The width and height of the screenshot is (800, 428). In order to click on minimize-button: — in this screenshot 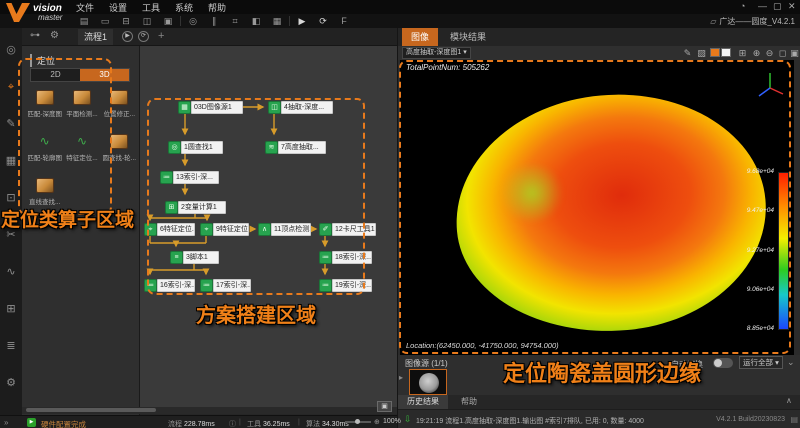, I will do `click(762, 6)`.